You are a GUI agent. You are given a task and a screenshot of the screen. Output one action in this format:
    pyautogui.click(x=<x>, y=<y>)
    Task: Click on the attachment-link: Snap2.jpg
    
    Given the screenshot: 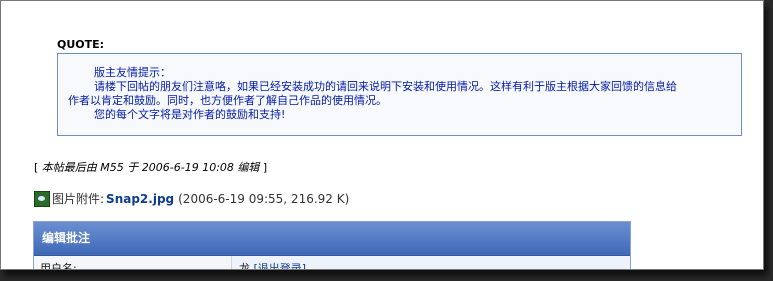 What is the action you would take?
    pyautogui.click(x=140, y=199)
    